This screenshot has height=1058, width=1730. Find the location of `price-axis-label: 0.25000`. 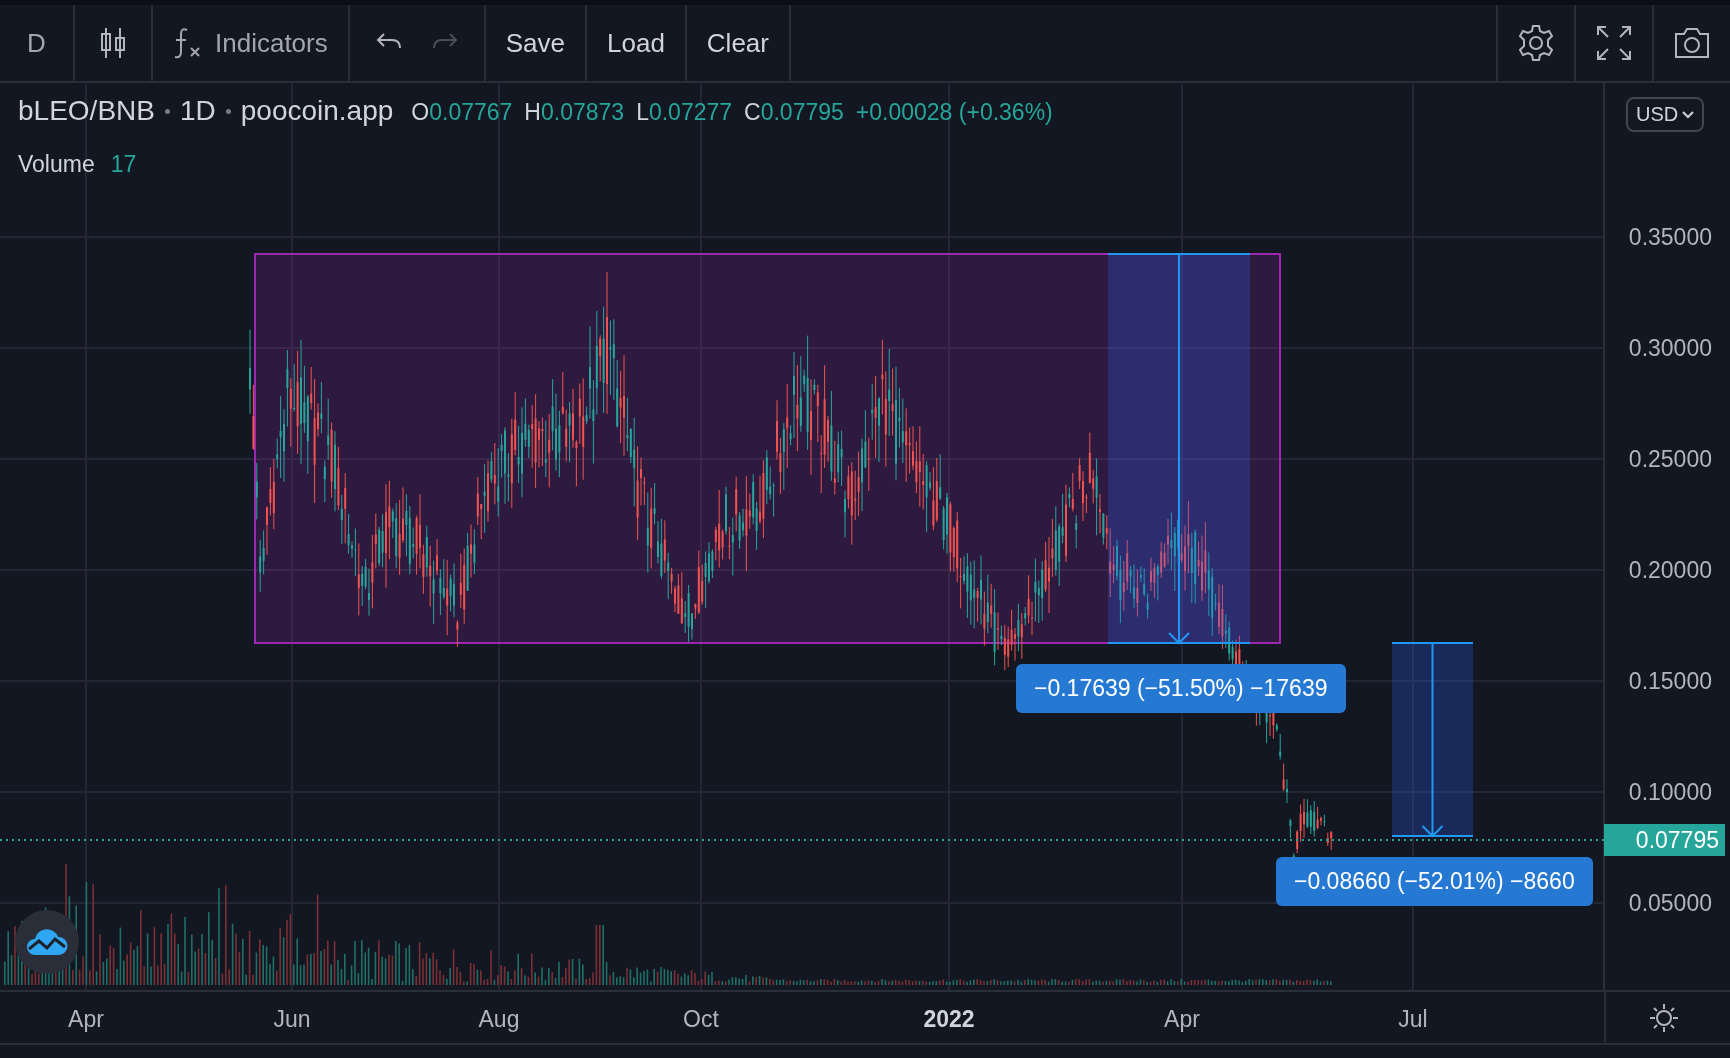

price-axis-label: 0.25000 is located at coordinates (1670, 459).